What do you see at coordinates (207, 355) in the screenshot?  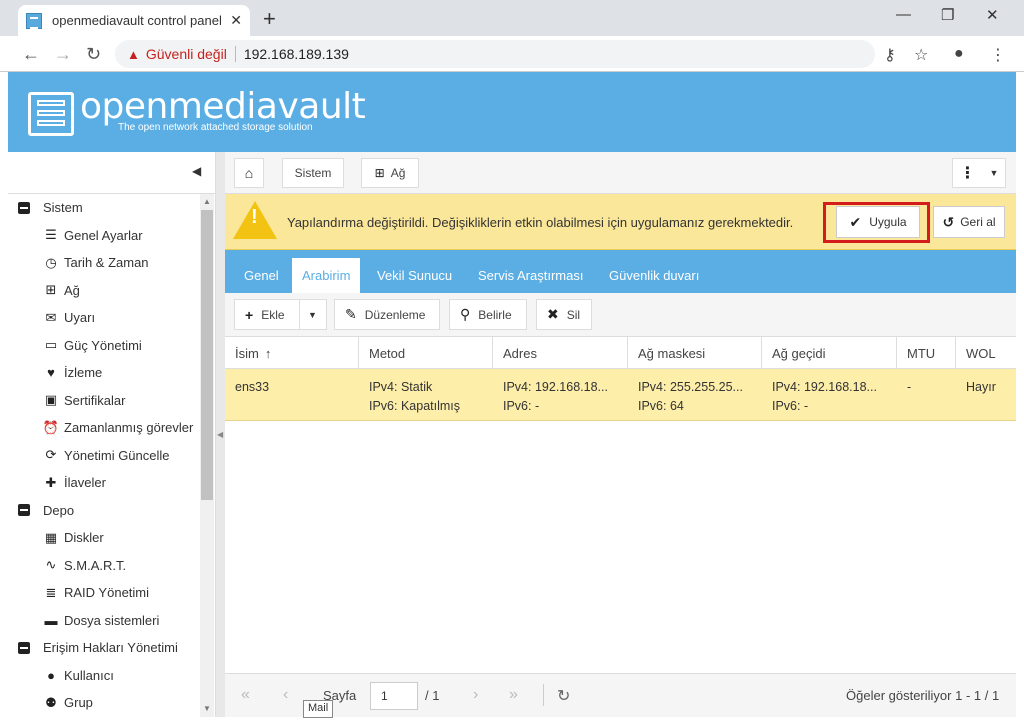 I see `sidebar-scroll-thumb` at bounding box center [207, 355].